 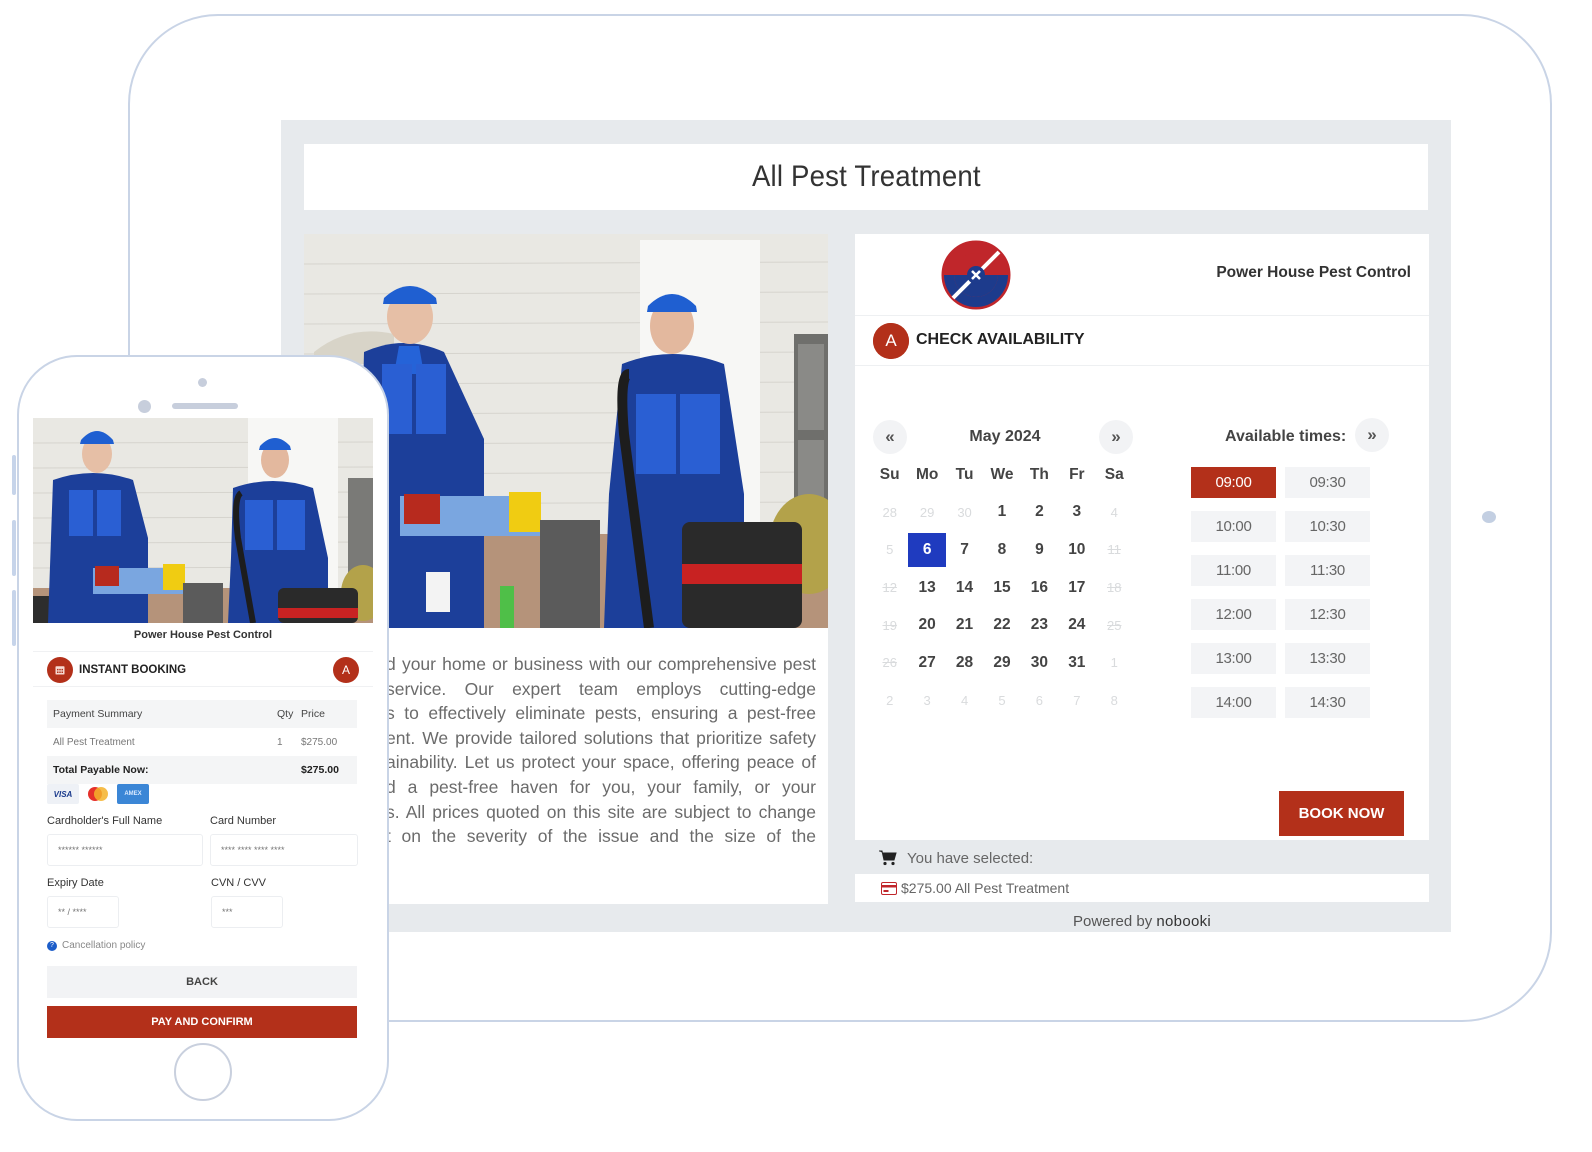 What do you see at coordinates (1039, 625) in the screenshot?
I see `calendar-day: 23` at bounding box center [1039, 625].